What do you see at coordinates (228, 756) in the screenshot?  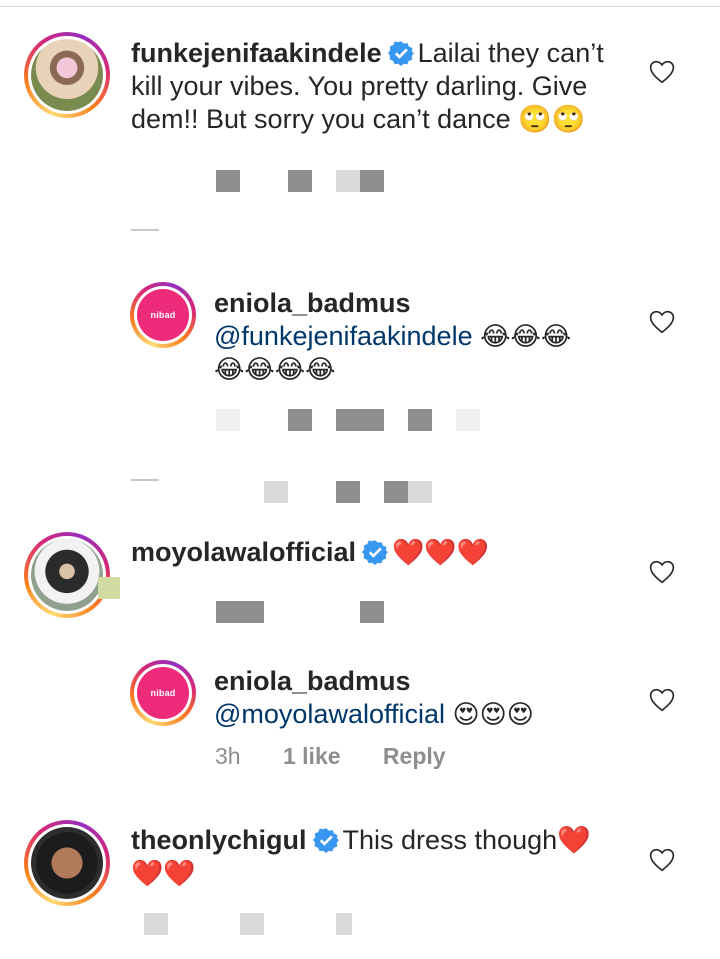 I see `comment-time: 3h` at bounding box center [228, 756].